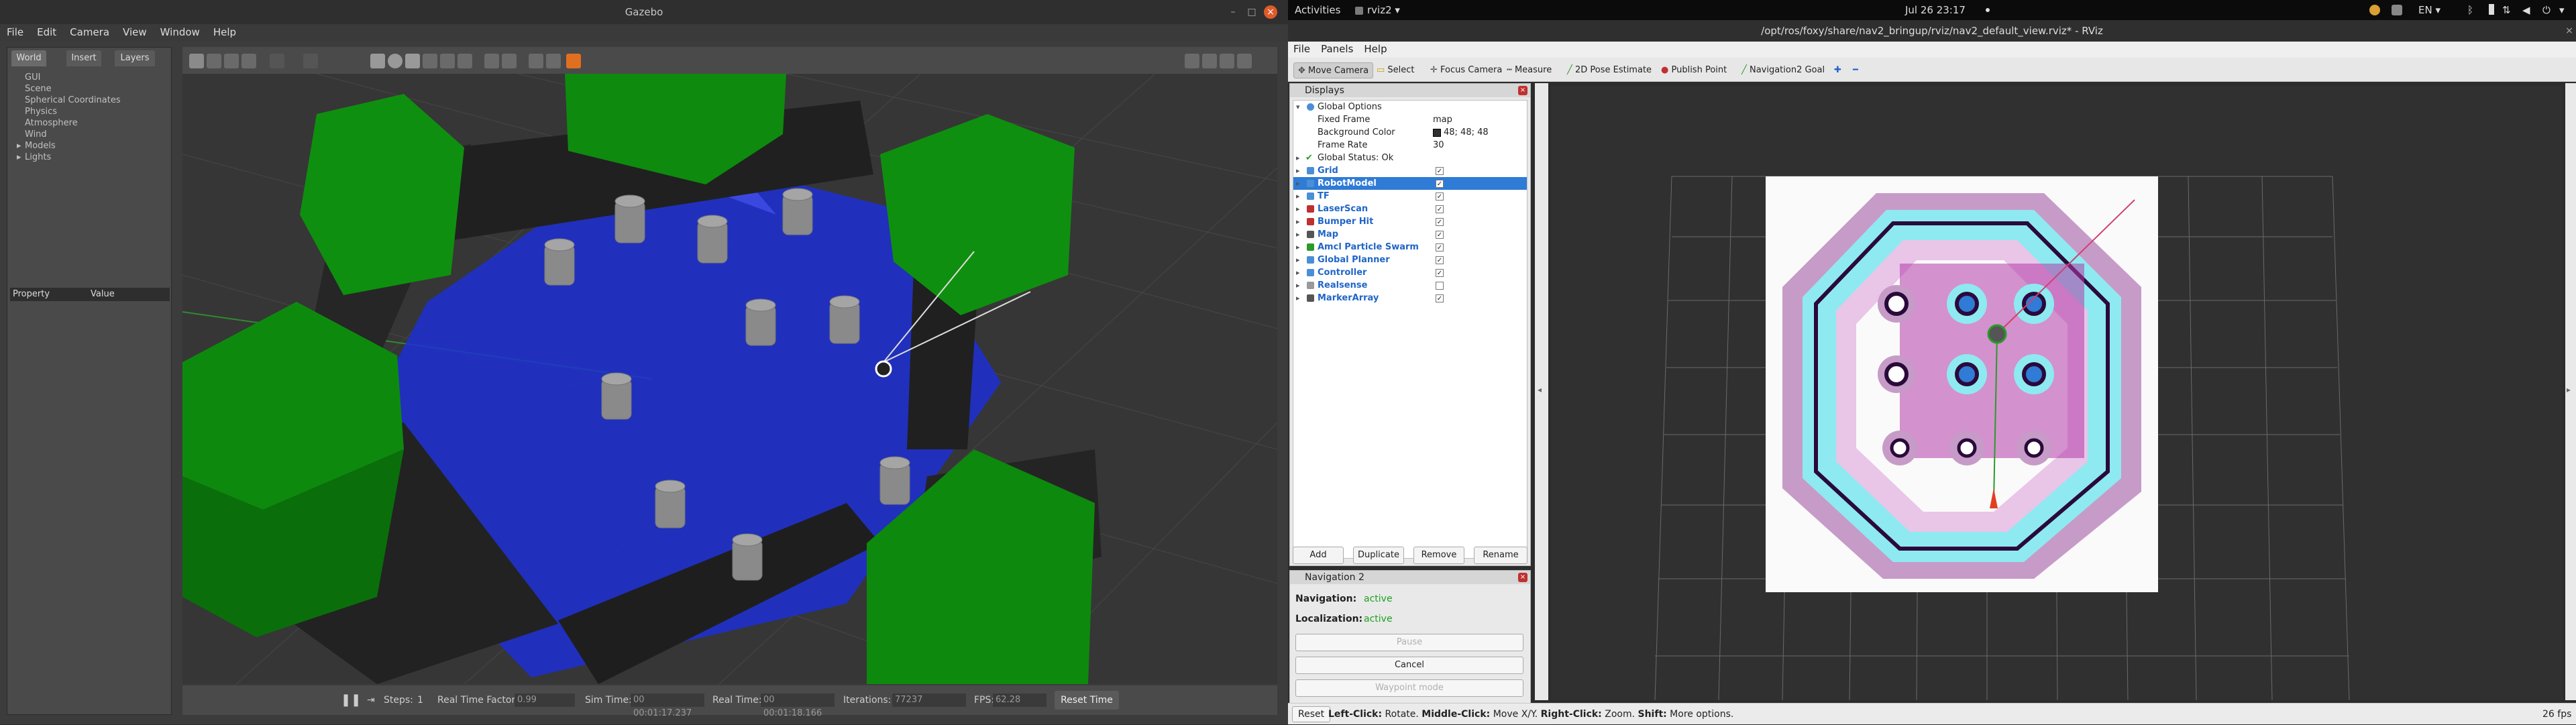  Describe the element at coordinates (1209, 61) in the screenshot. I see `log-icon` at that location.